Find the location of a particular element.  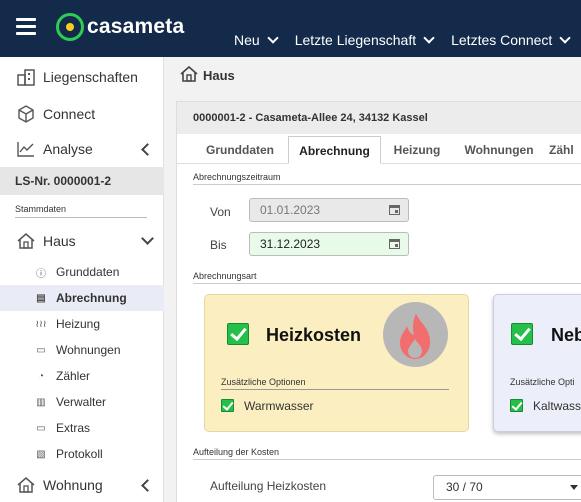

sidebar-subitem-zaehler: ◔ Zähler is located at coordinates (82, 376).